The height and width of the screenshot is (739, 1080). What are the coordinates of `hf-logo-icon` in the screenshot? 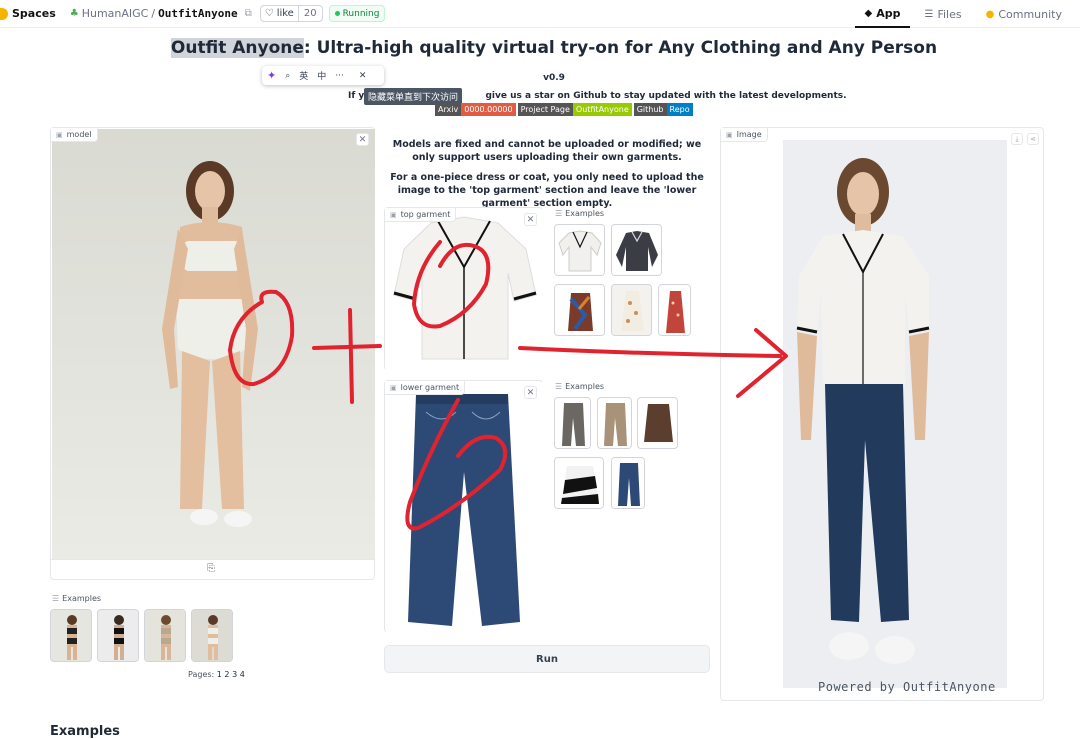 It's located at (4, 13).